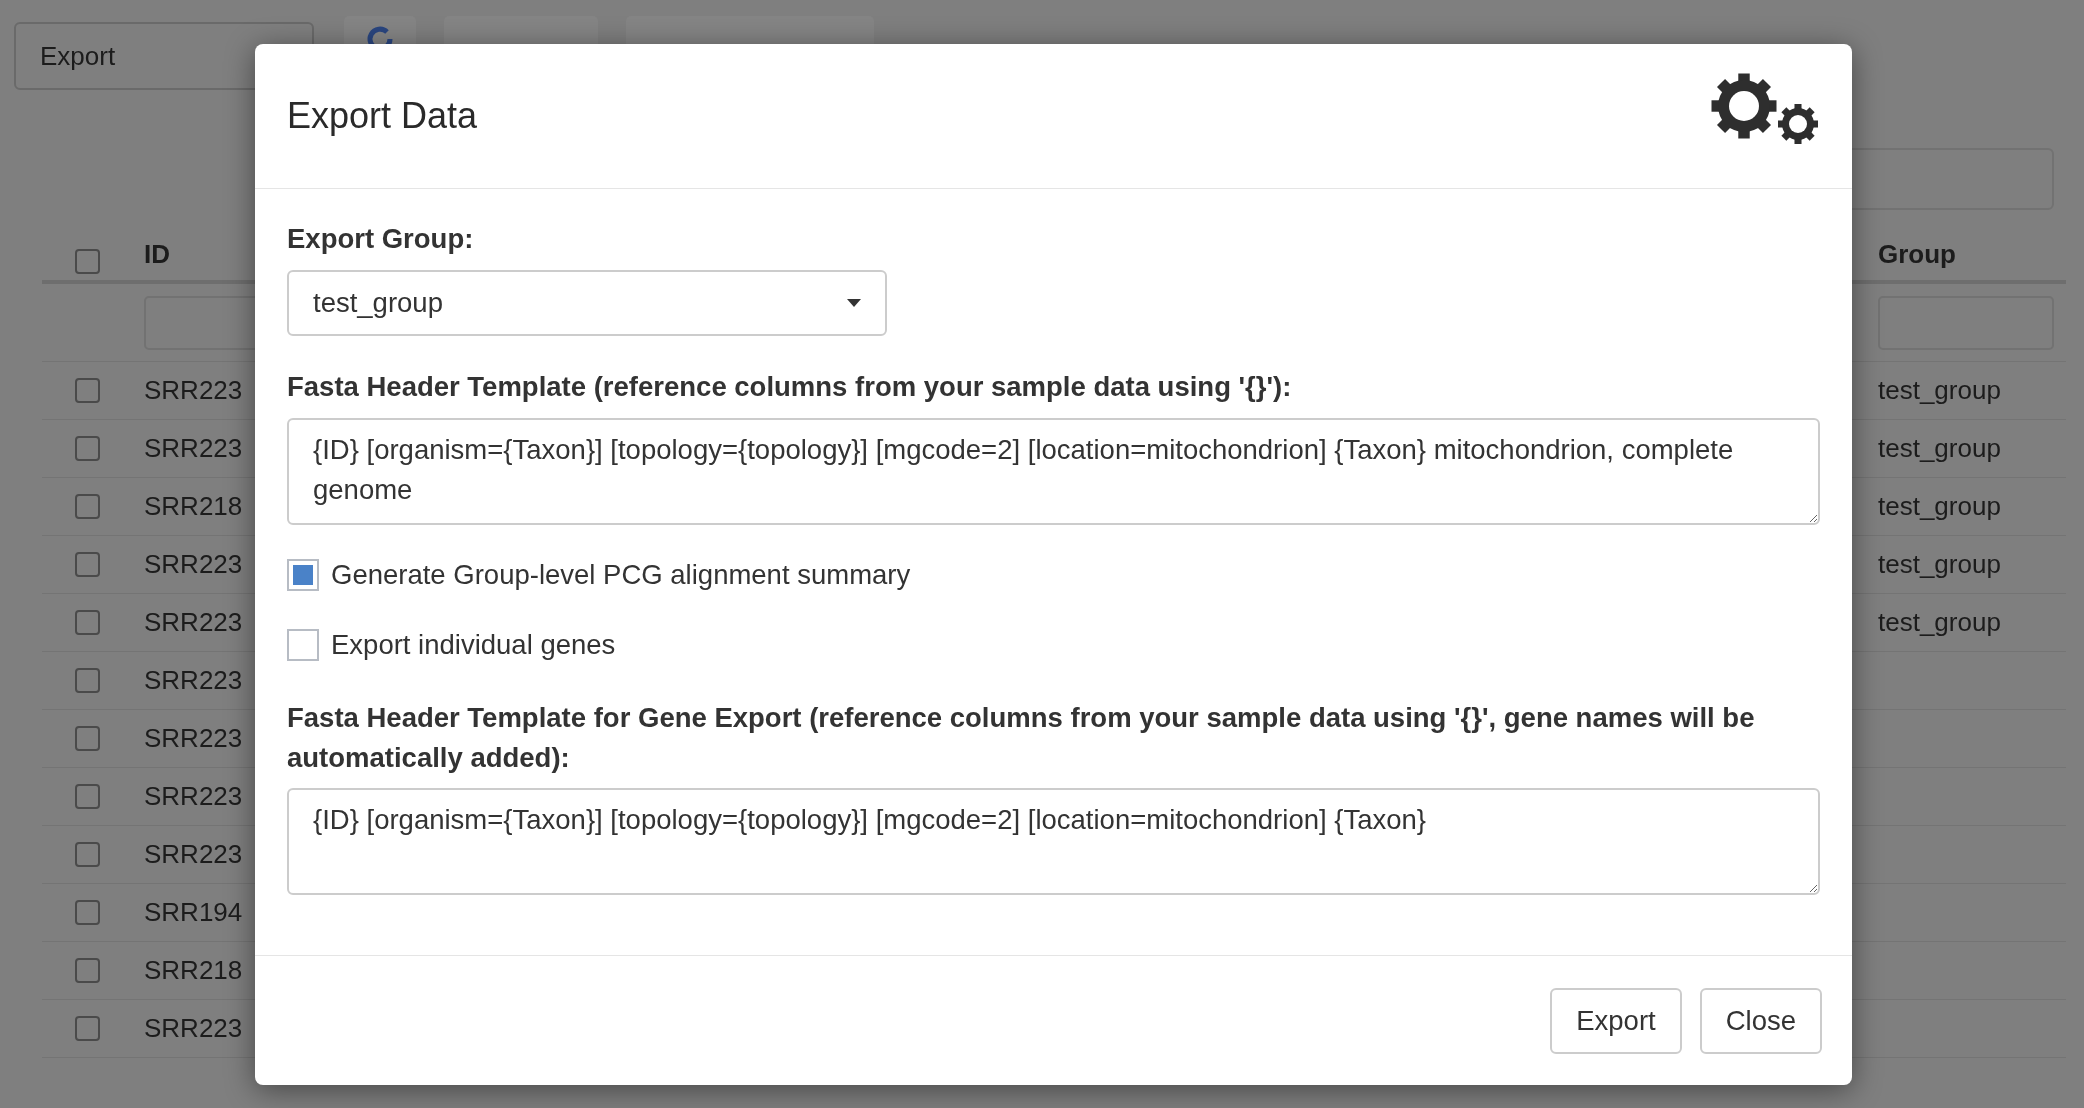 The image size is (2084, 1108). I want to click on column-header: Group, so click(1917, 254).